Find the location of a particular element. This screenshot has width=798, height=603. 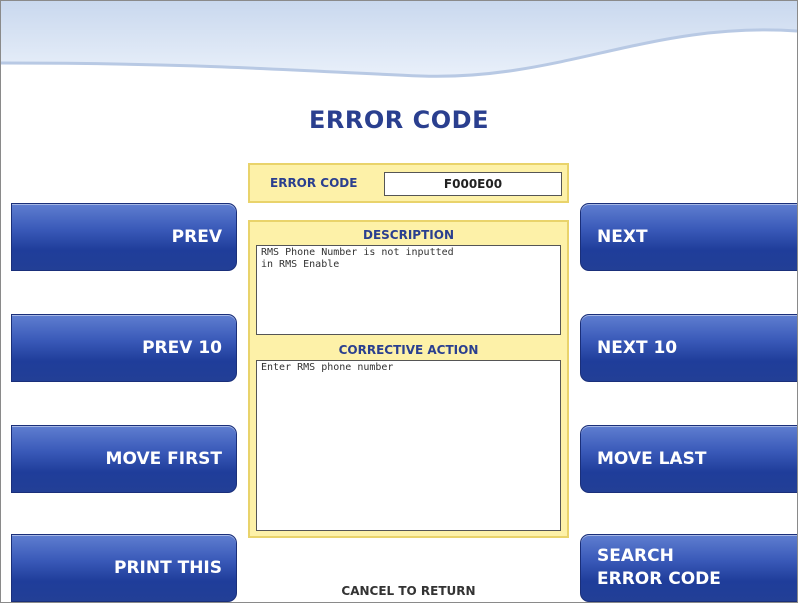

next-button: NEXT is located at coordinates (688, 237).